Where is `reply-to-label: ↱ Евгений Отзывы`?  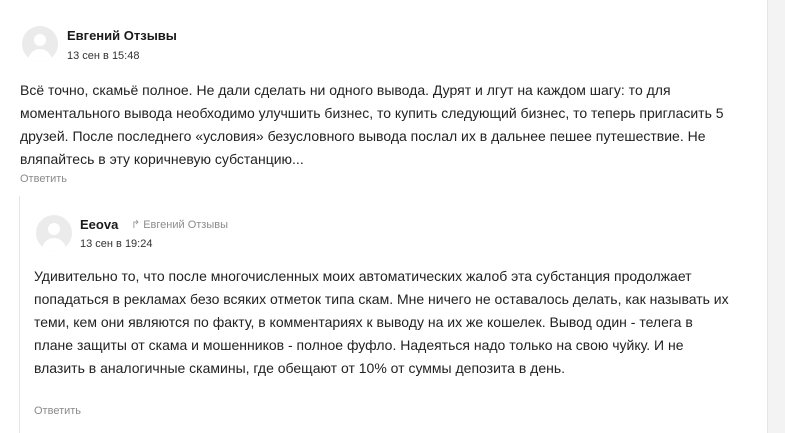
reply-to-label: ↱ Евгений Отзывы is located at coordinates (179, 224).